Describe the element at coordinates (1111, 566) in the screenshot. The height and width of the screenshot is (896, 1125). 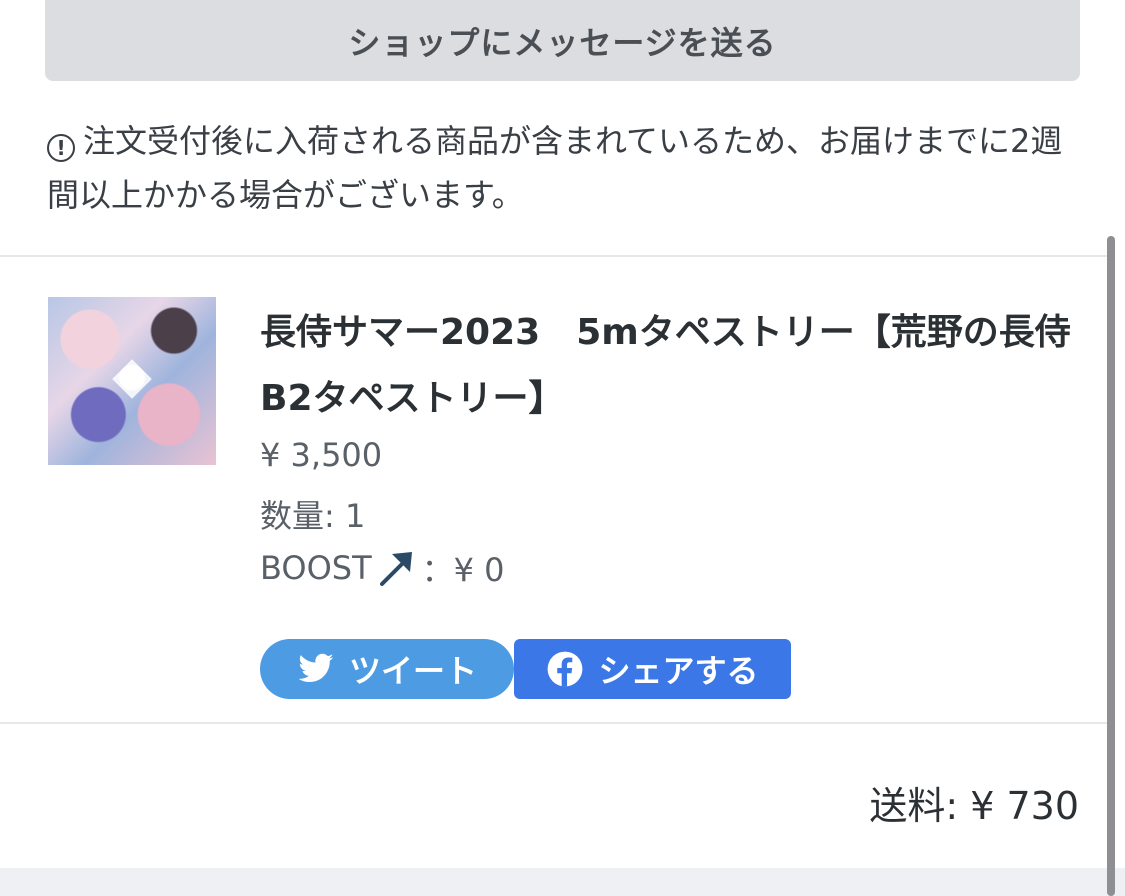
I see `scrollbar` at that location.